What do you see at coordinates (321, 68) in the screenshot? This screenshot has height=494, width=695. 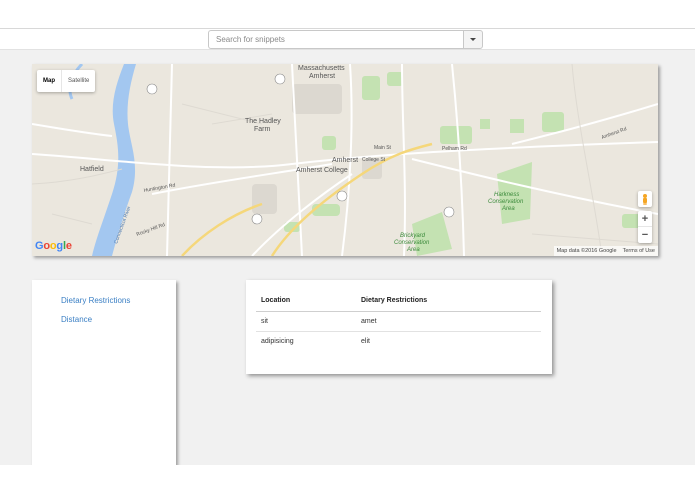 I see `map-label-massachusetts: Massachusetts` at bounding box center [321, 68].